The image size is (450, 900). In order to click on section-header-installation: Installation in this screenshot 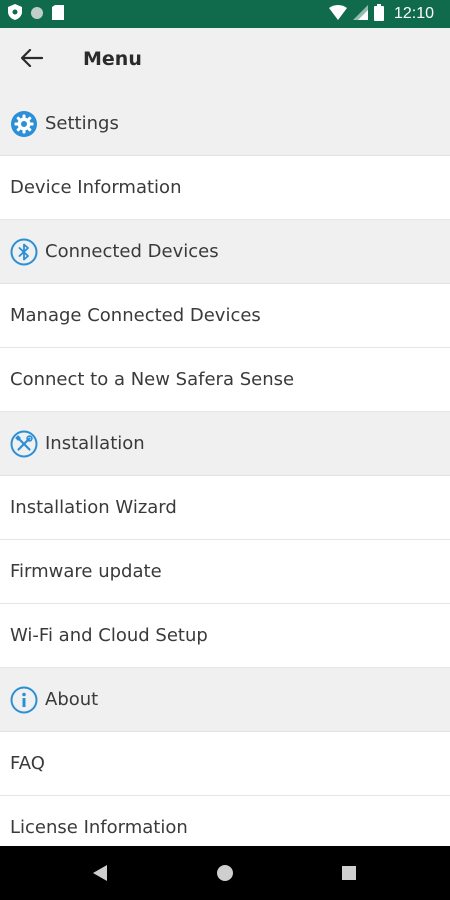, I will do `click(225, 444)`.